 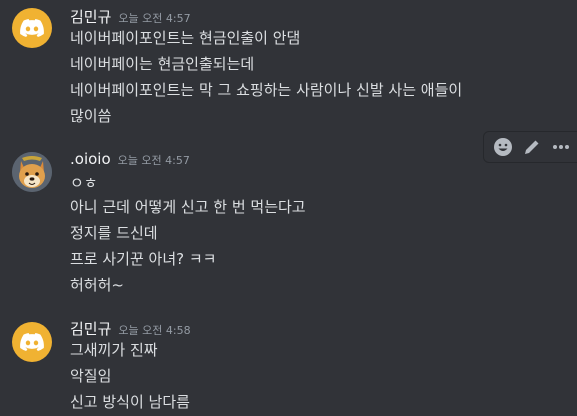 I want to click on username: .oioio, so click(x=90, y=159).